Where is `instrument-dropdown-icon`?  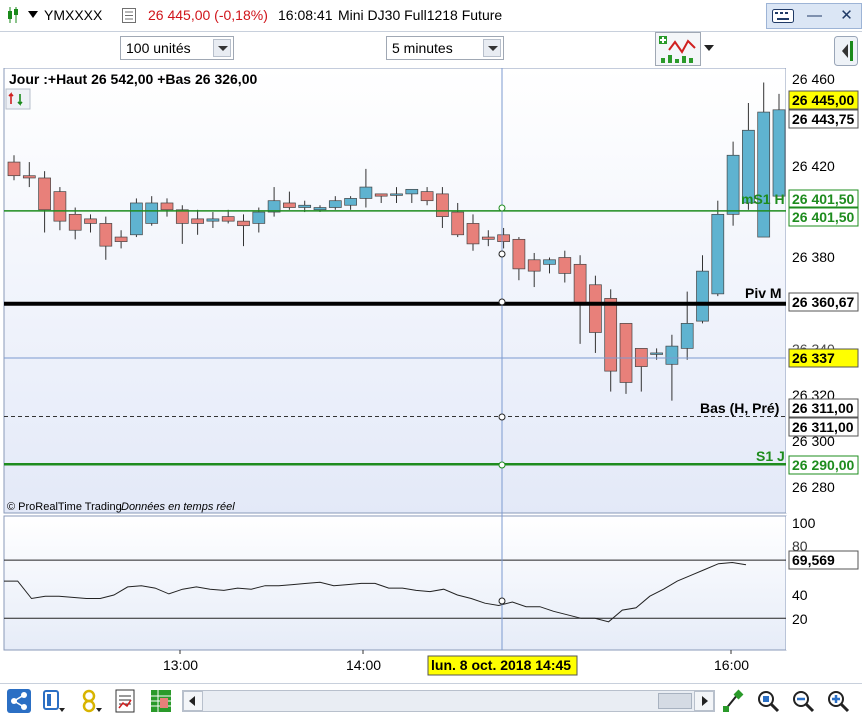
instrument-dropdown-icon is located at coordinates (33, 15).